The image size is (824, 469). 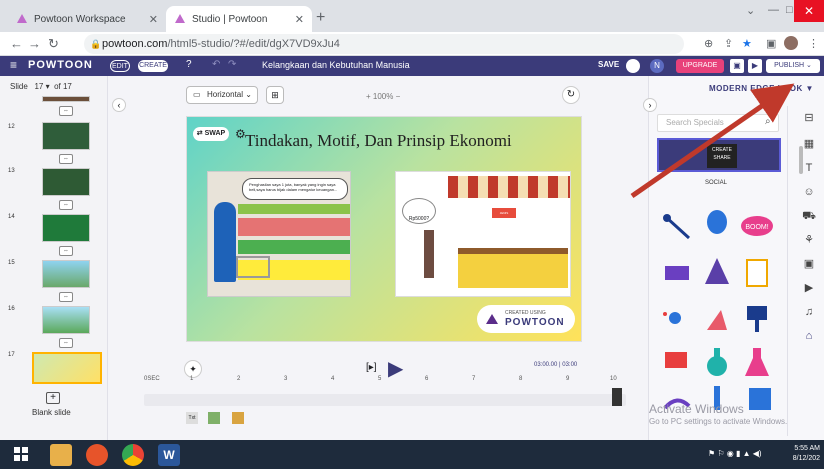 I want to click on wizard-hat-asset, so click(x=717, y=272).